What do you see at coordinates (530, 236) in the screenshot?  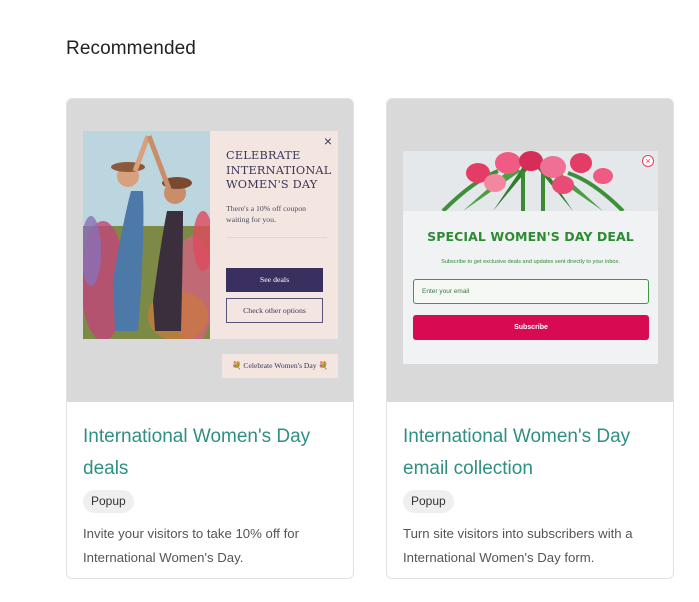 I see `popup-heading: SPECIAL WOMEN'S DAY DEAL` at bounding box center [530, 236].